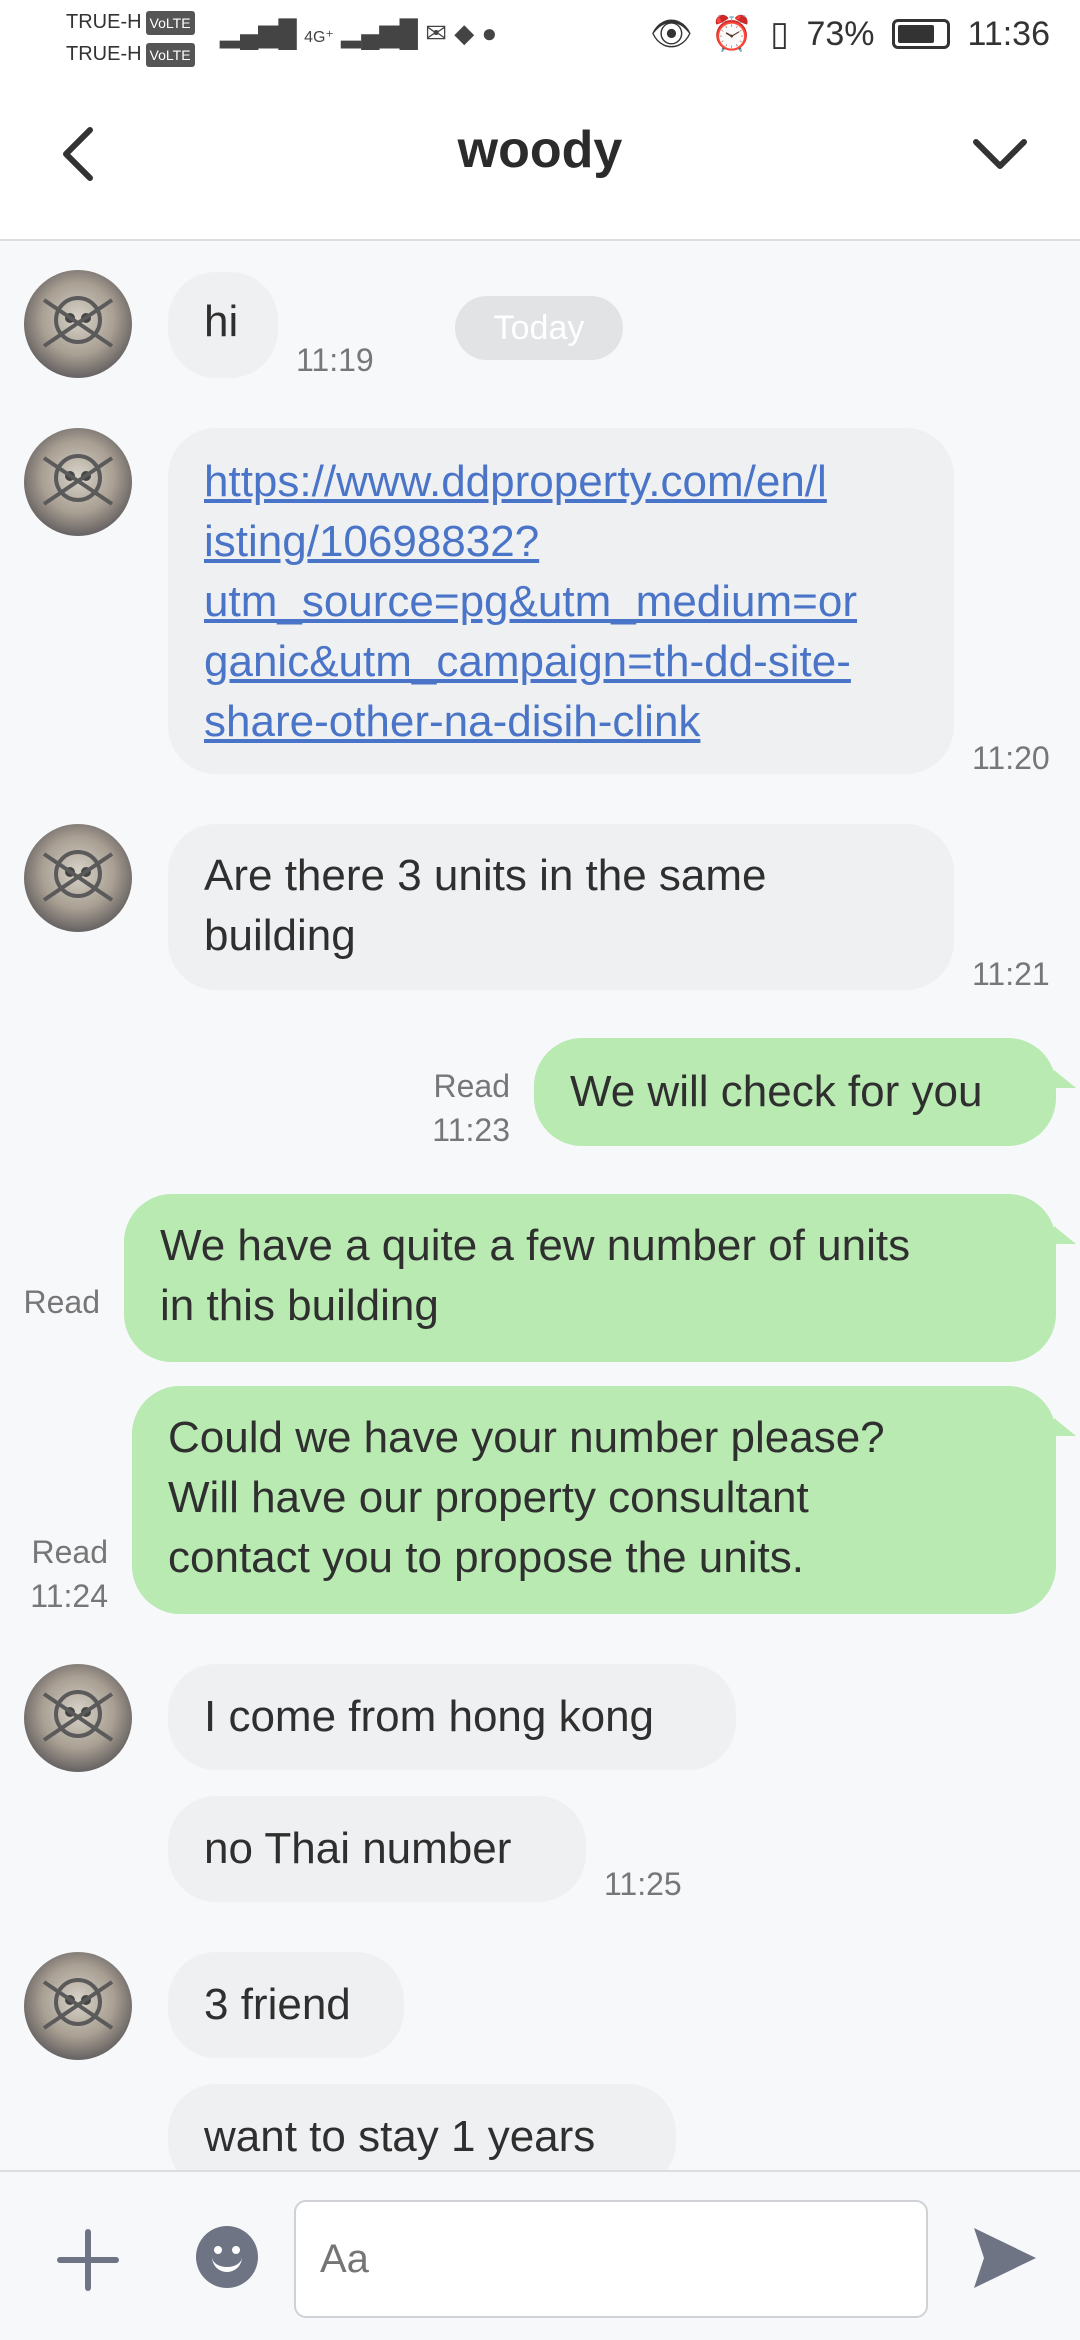 This screenshot has width=1080, height=2340. Describe the element at coordinates (561, 907) in the screenshot. I see `message-bubble: Are there 3 units in the same building` at that location.